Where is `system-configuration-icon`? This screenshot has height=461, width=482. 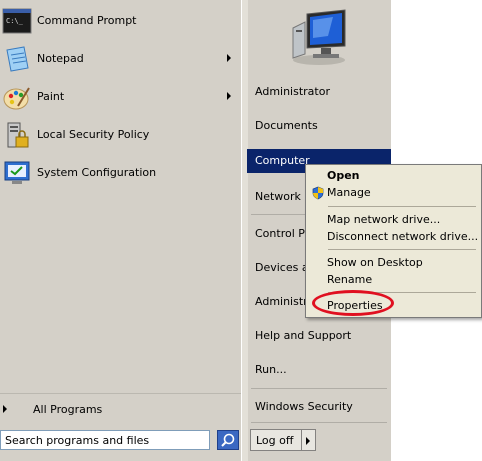 system-configuration-icon is located at coordinates (17, 172).